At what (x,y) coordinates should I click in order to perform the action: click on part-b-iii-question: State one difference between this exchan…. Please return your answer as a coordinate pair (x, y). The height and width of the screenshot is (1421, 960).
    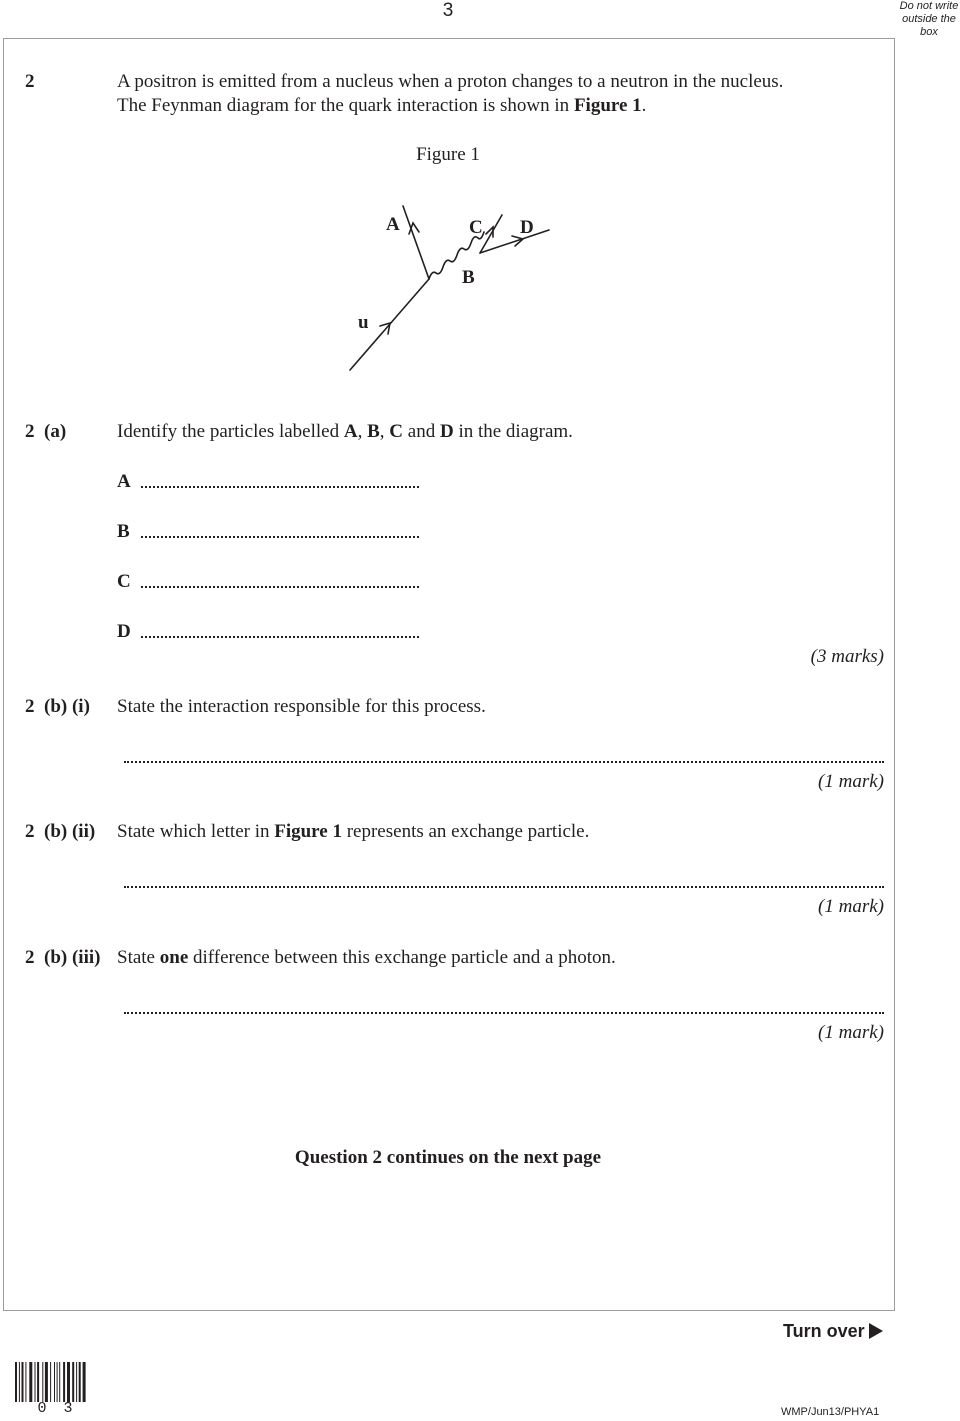
    Looking at the image, I should click on (366, 958).